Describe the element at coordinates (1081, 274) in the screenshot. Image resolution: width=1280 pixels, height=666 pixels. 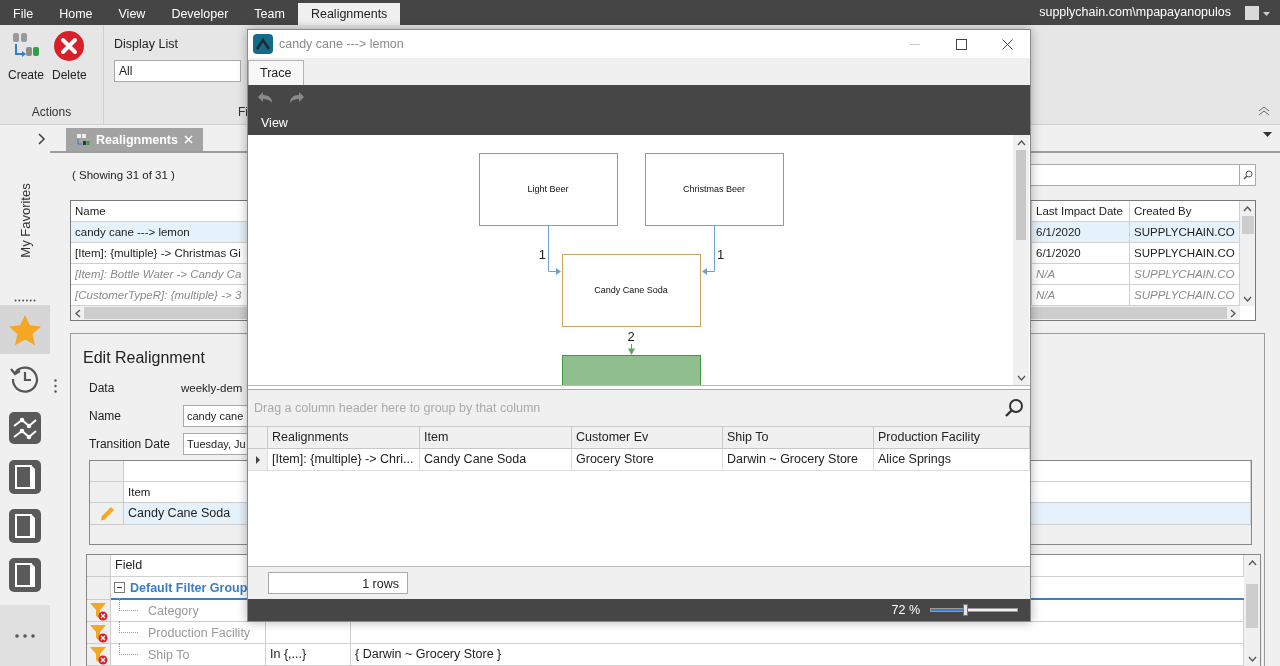
I see `table-cell: N/A` at that location.